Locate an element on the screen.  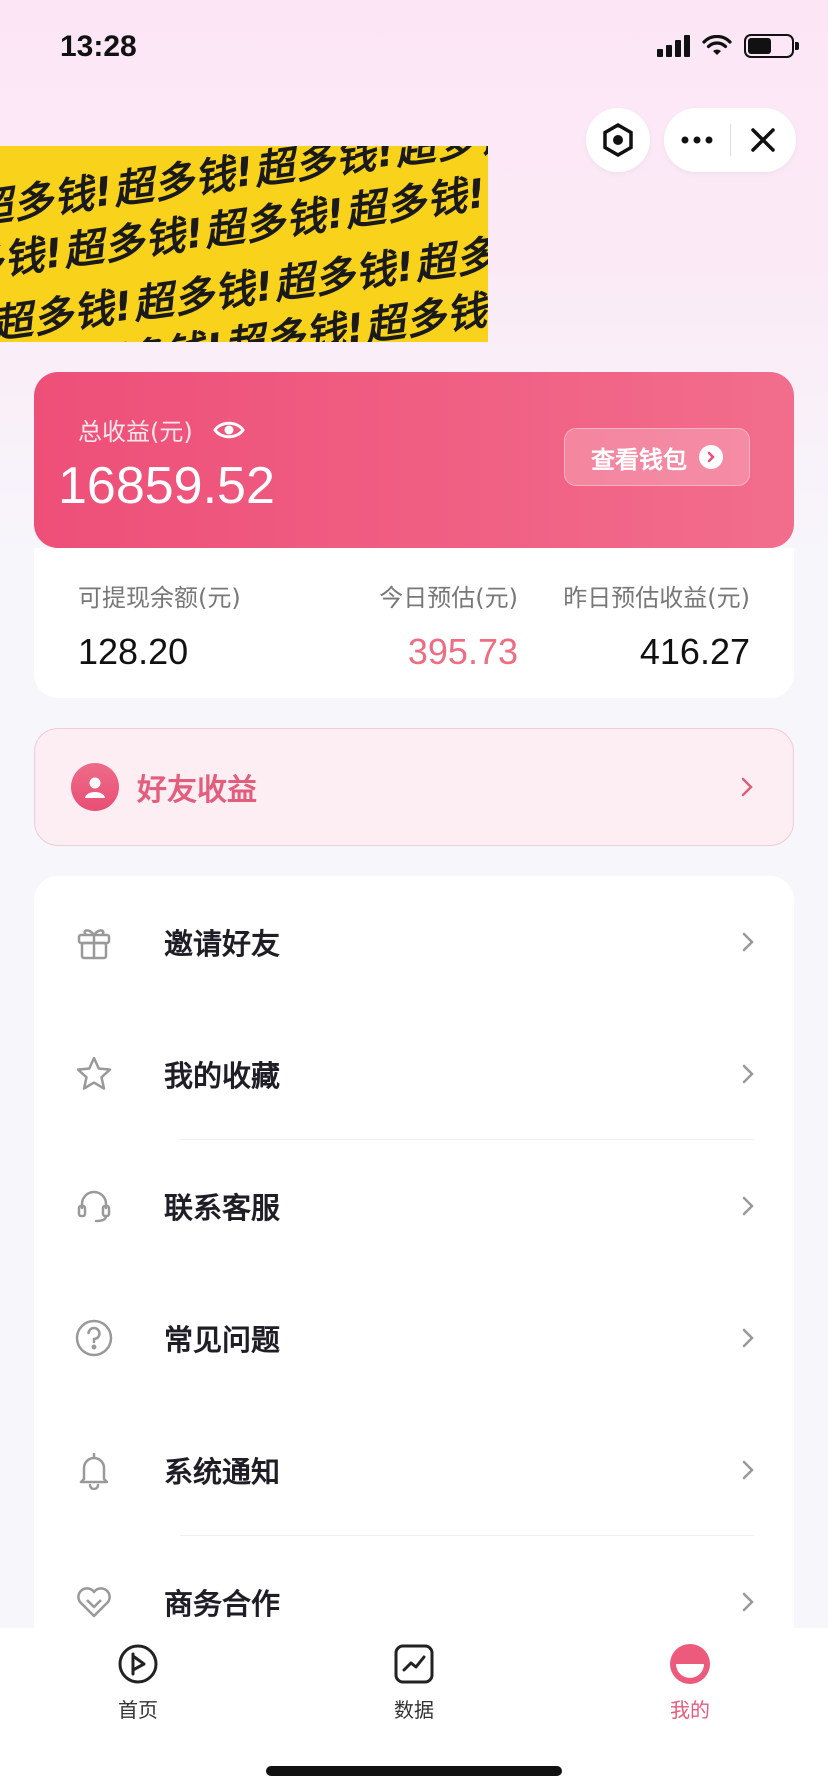
menu-item-favorites: 我的收藏 is located at coordinates (414, 1074).